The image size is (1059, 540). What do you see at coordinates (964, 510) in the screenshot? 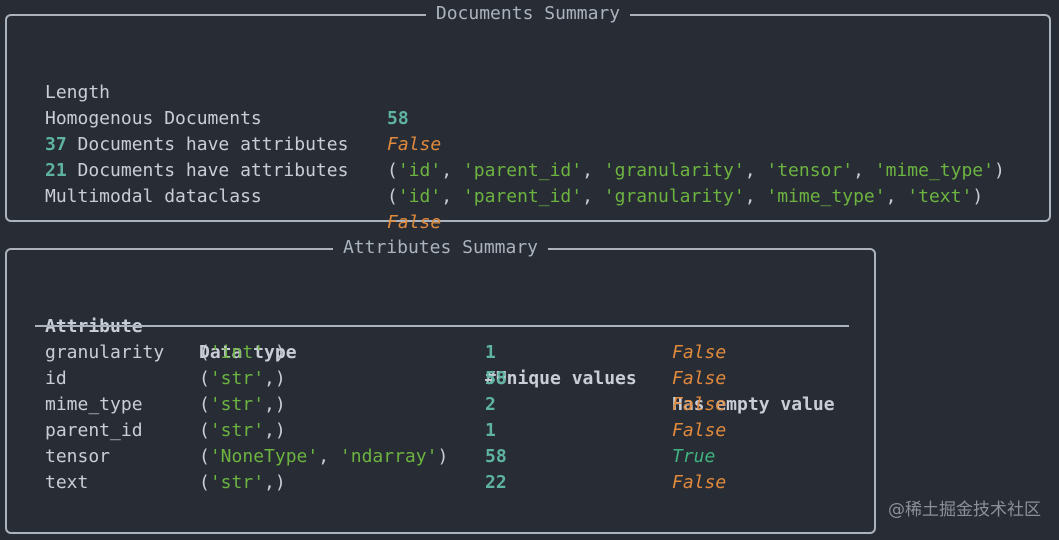
I see `watermark: @稀土掘金技术社区` at bounding box center [964, 510].